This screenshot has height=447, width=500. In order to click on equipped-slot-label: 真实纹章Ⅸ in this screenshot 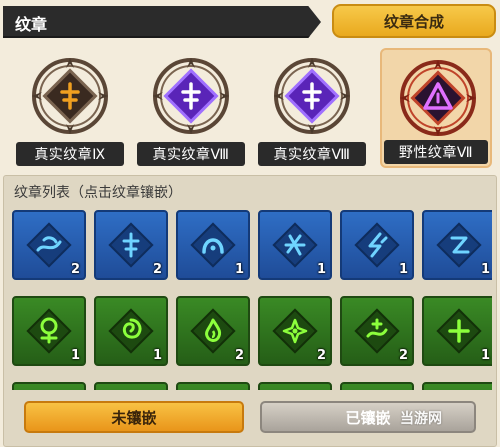, I will do `click(70, 154)`.